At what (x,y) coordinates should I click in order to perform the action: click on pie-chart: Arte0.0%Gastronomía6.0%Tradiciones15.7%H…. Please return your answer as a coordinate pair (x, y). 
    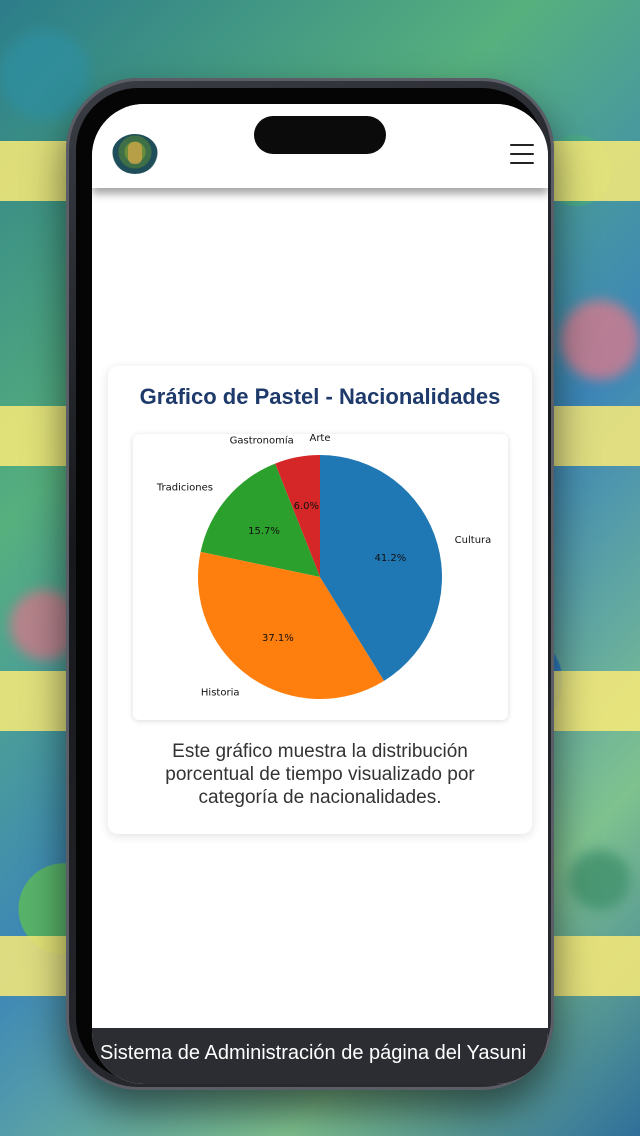
    Looking at the image, I should click on (324, 566).